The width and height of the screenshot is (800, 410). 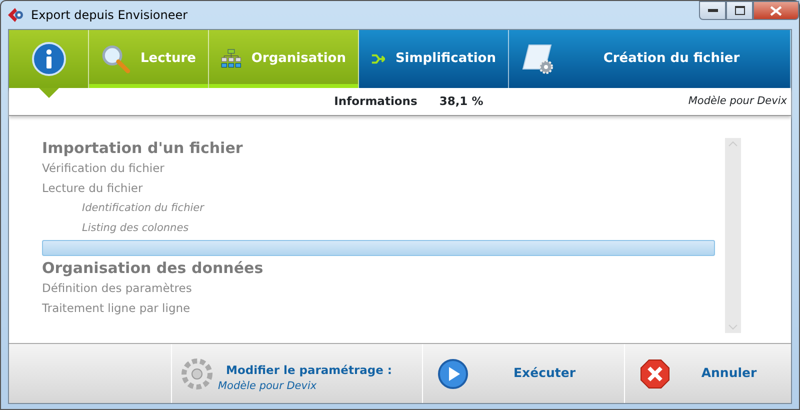 I want to click on step-item: Lecture du fichier, so click(x=378, y=188).